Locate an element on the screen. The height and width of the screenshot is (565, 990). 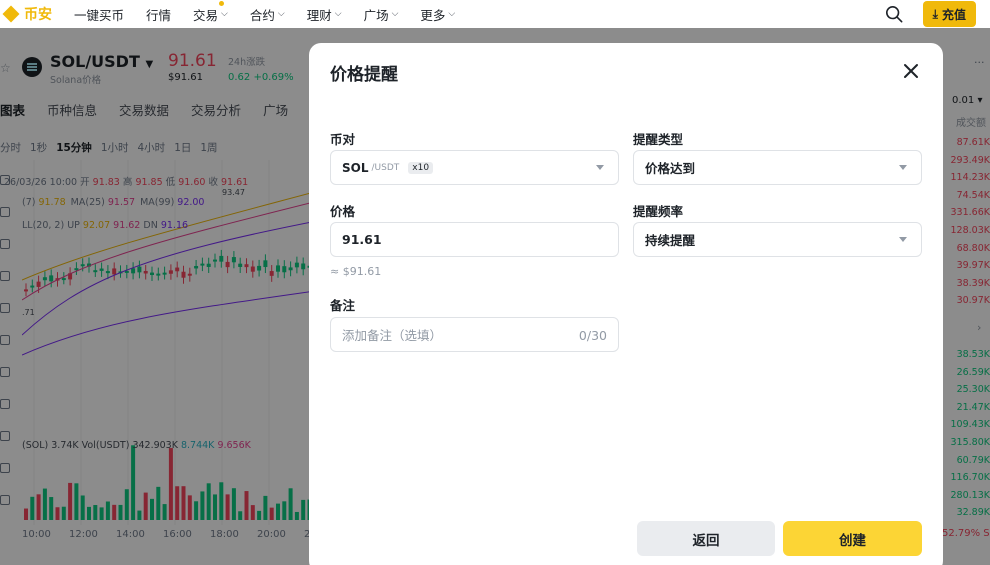
alert-frequency-label: 提醒频率 is located at coordinates (658, 211).